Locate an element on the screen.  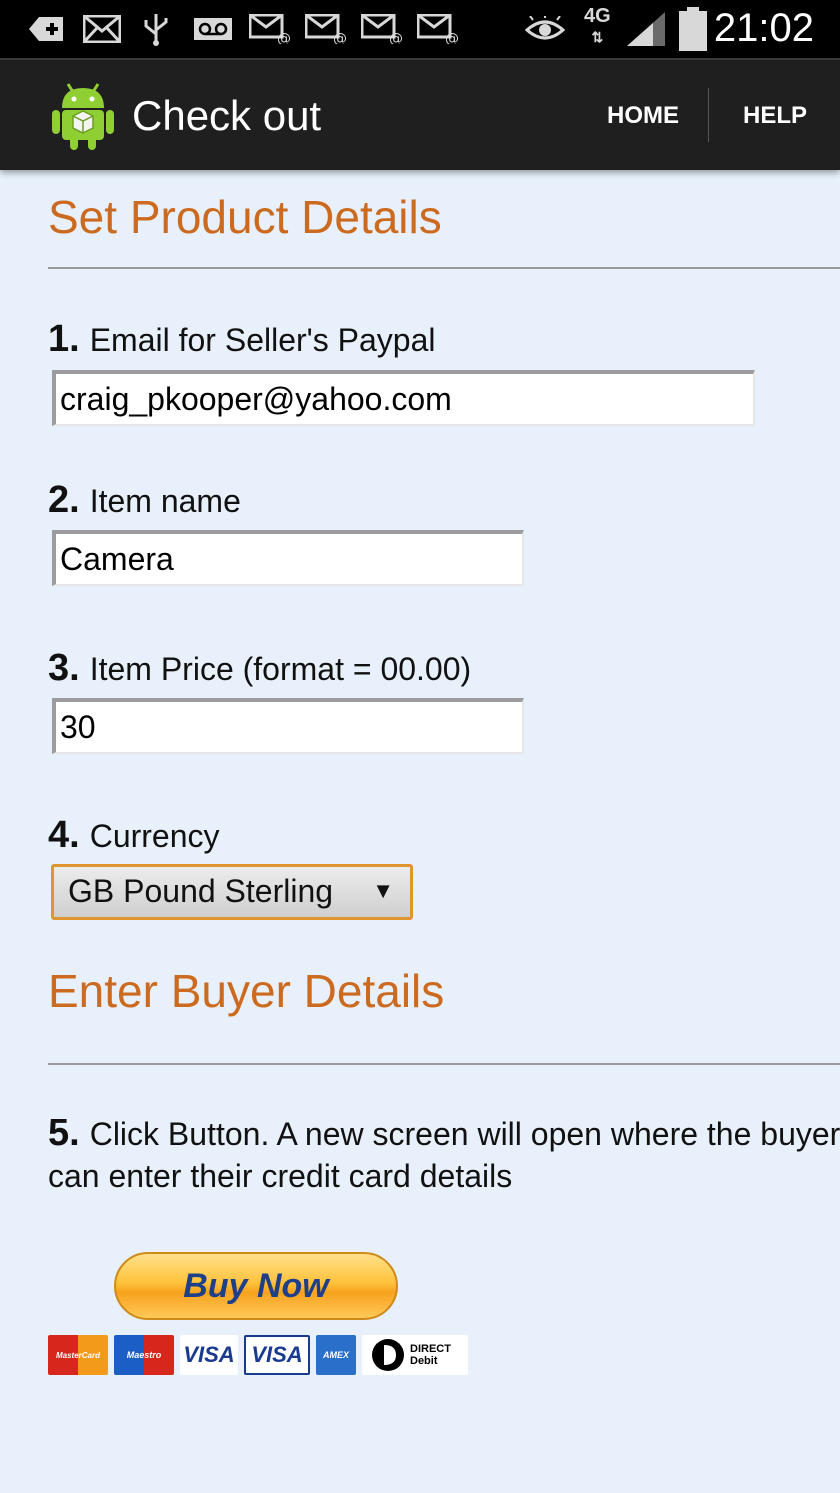
buyer-details-heading: Enter Buyer Details is located at coordinates (246, 991).